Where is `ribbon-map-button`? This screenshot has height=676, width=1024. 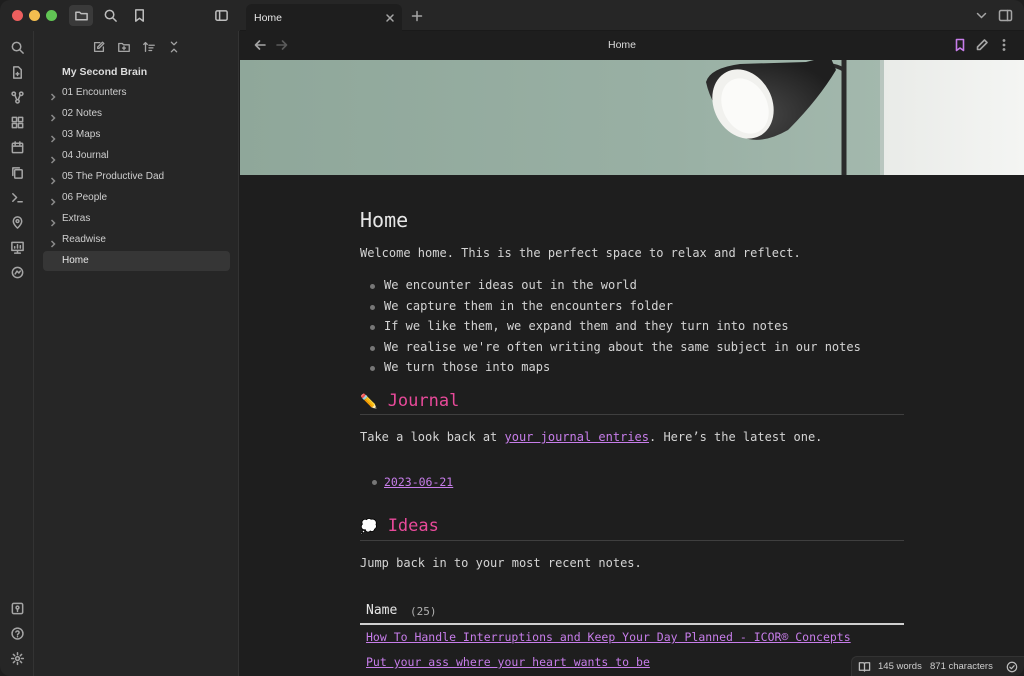
ribbon-map-button is located at coordinates (17, 222).